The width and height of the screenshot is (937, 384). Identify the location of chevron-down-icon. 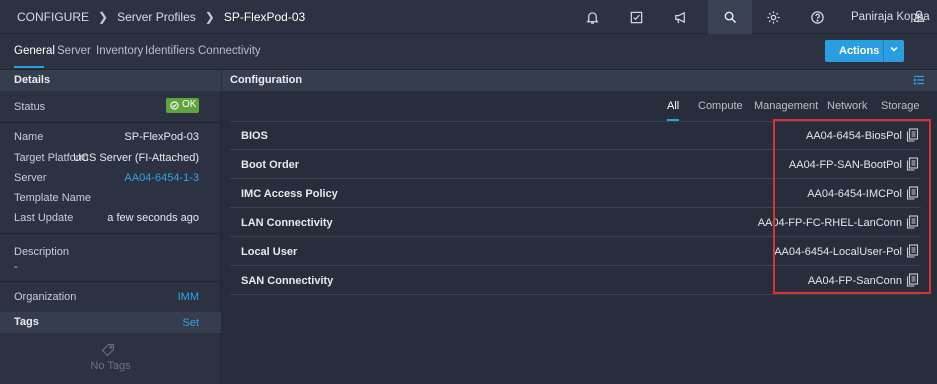
(894, 49).